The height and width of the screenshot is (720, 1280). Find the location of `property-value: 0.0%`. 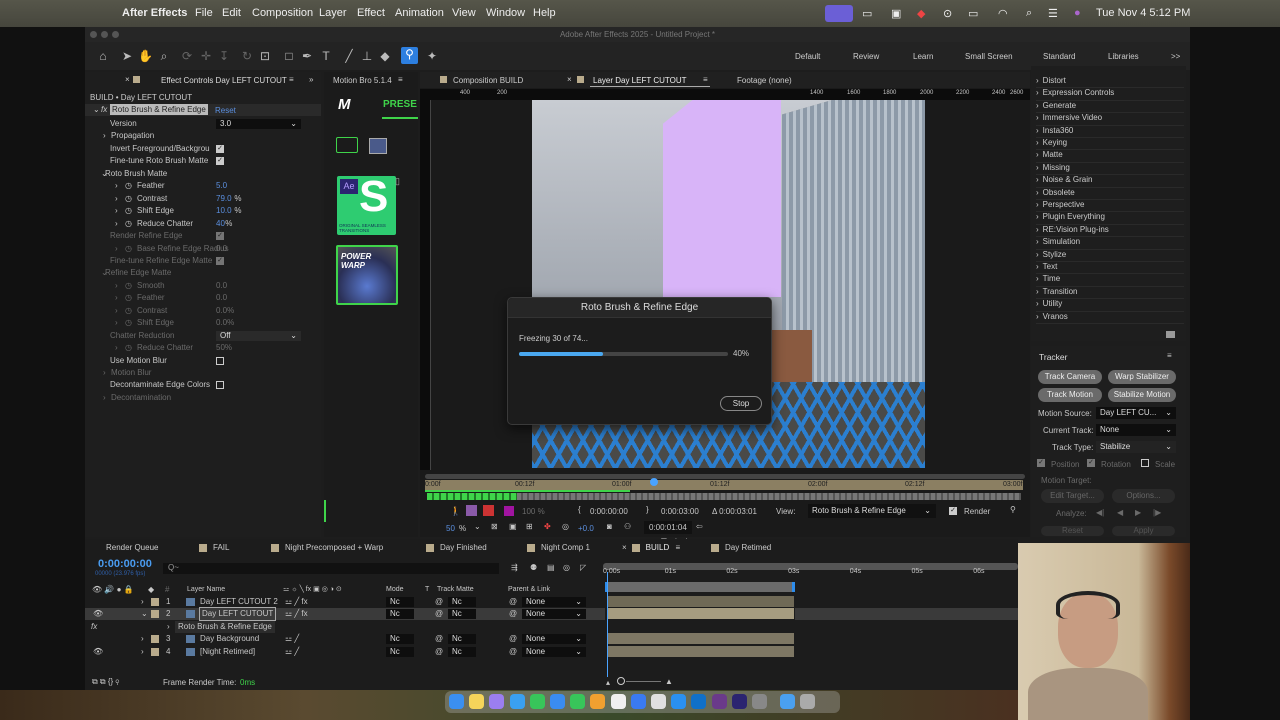

property-value: 0.0% is located at coordinates (225, 323).